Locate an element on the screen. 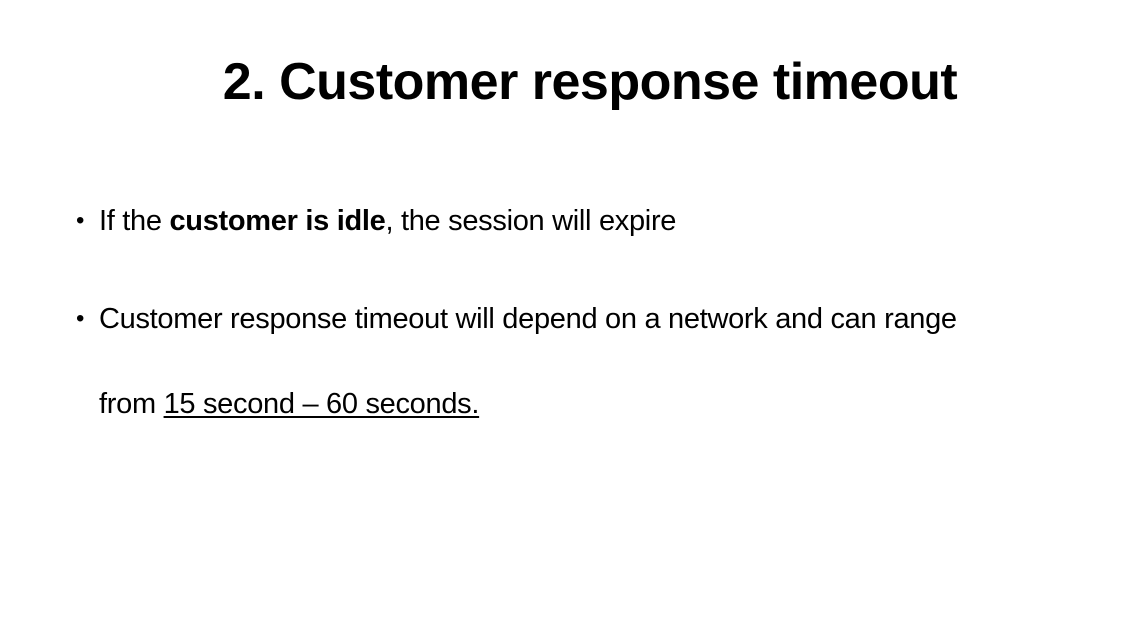 The width and height of the screenshot is (1147, 629). timeout-range-text: 15 second – 60 seconds. is located at coordinates (321, 404).